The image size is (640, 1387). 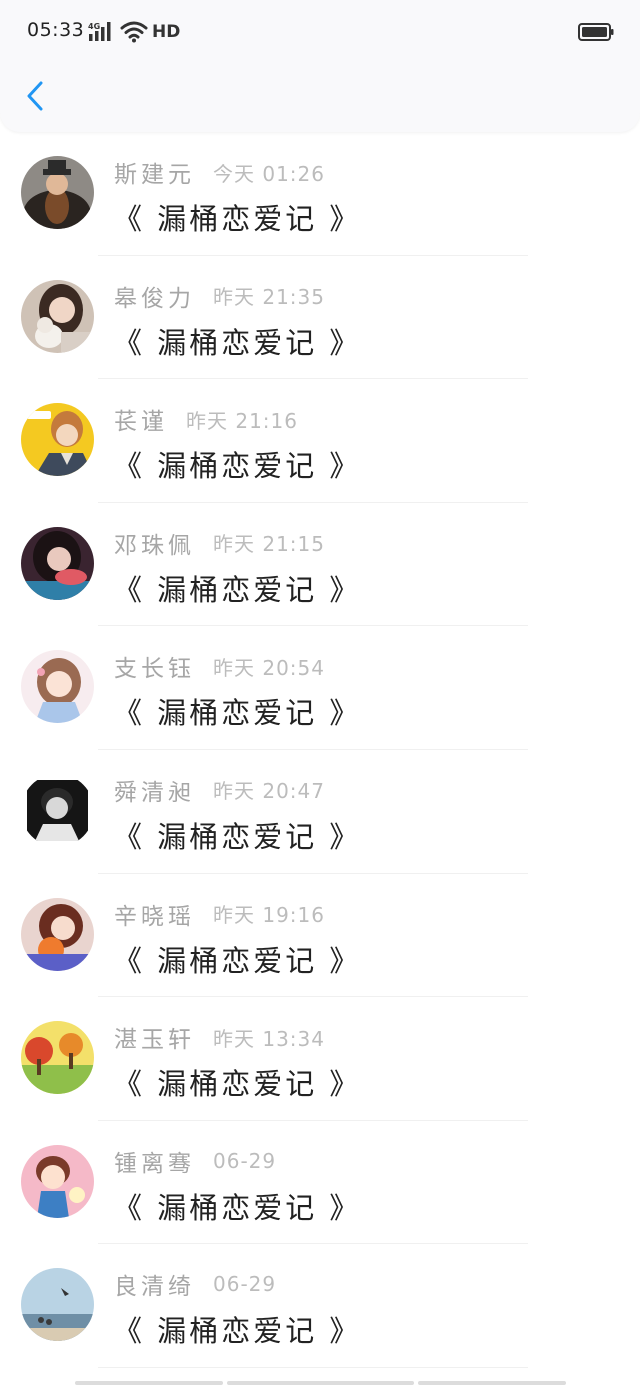 I want to click on comment-meta: 苌谨 昨天 21:16, so click(x=206, y=419).